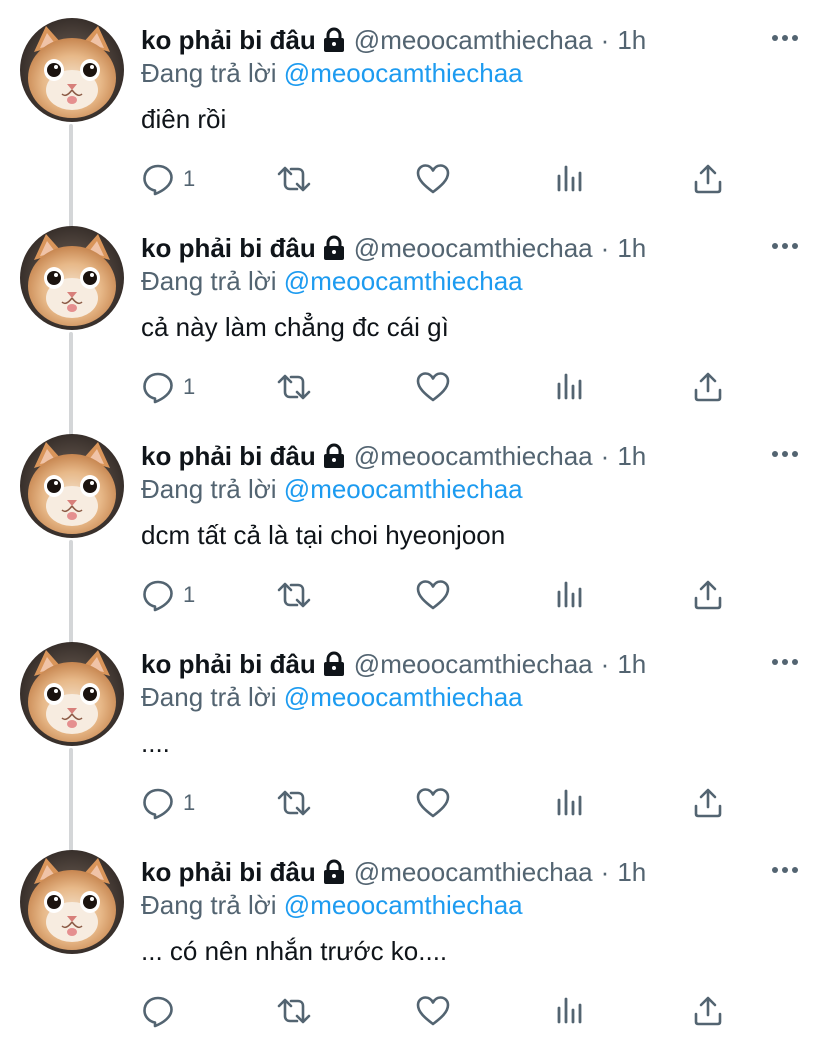 Image resolution: width=828 pixels, height=1040 pixels. Describe the element at coordinates (184, 119) in the screenshot. I see `tweet-text: điên rồi` at that location.